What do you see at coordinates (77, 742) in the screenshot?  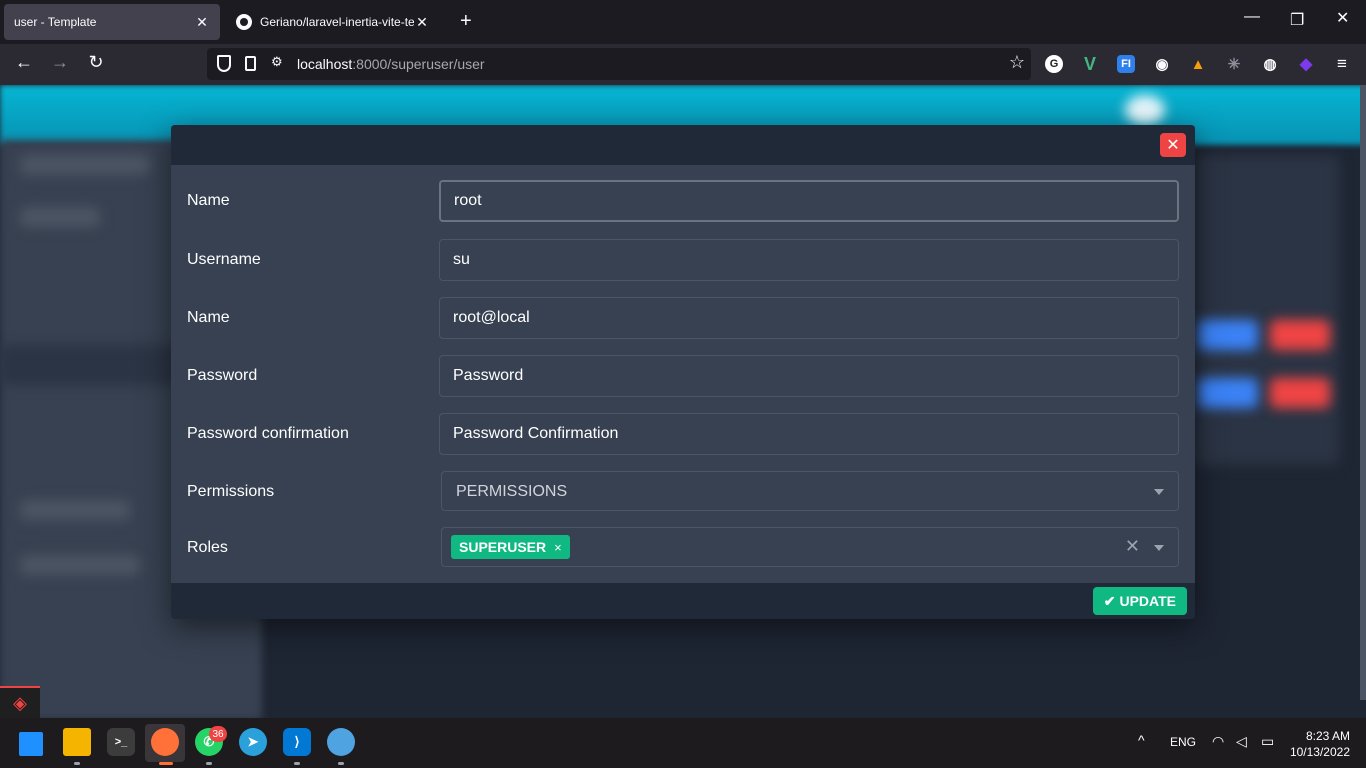 I see `file-explorer-icon` at bounding box center [77, 742].